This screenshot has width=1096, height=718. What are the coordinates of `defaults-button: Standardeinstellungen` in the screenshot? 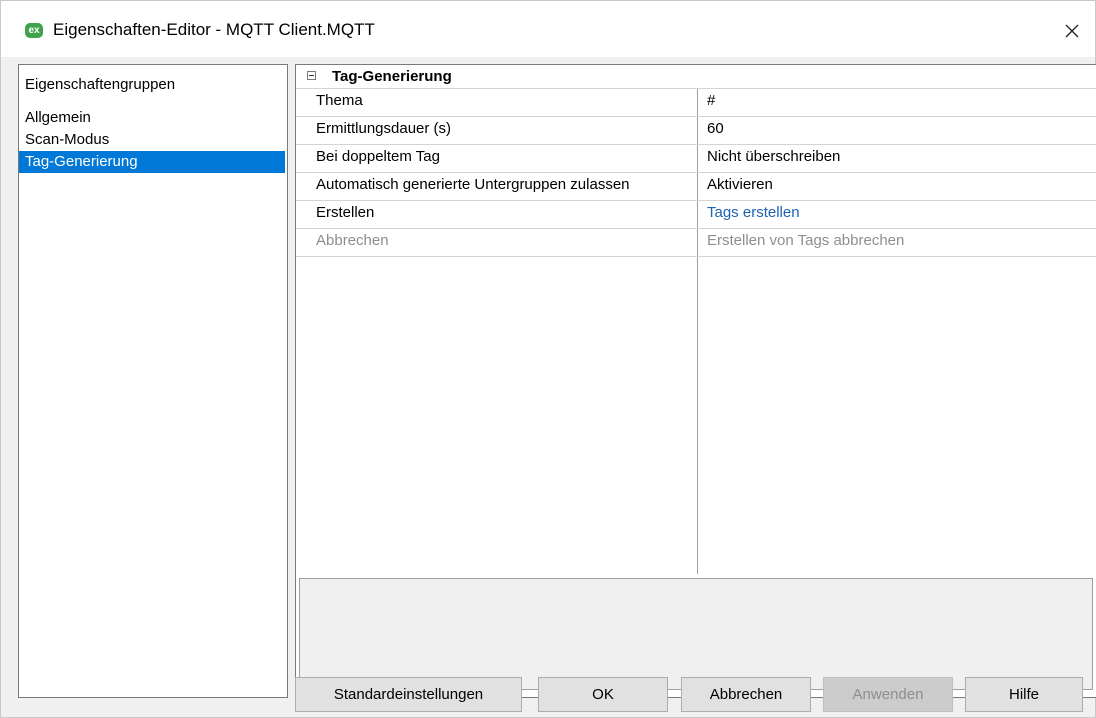 It's located at (408, 694).